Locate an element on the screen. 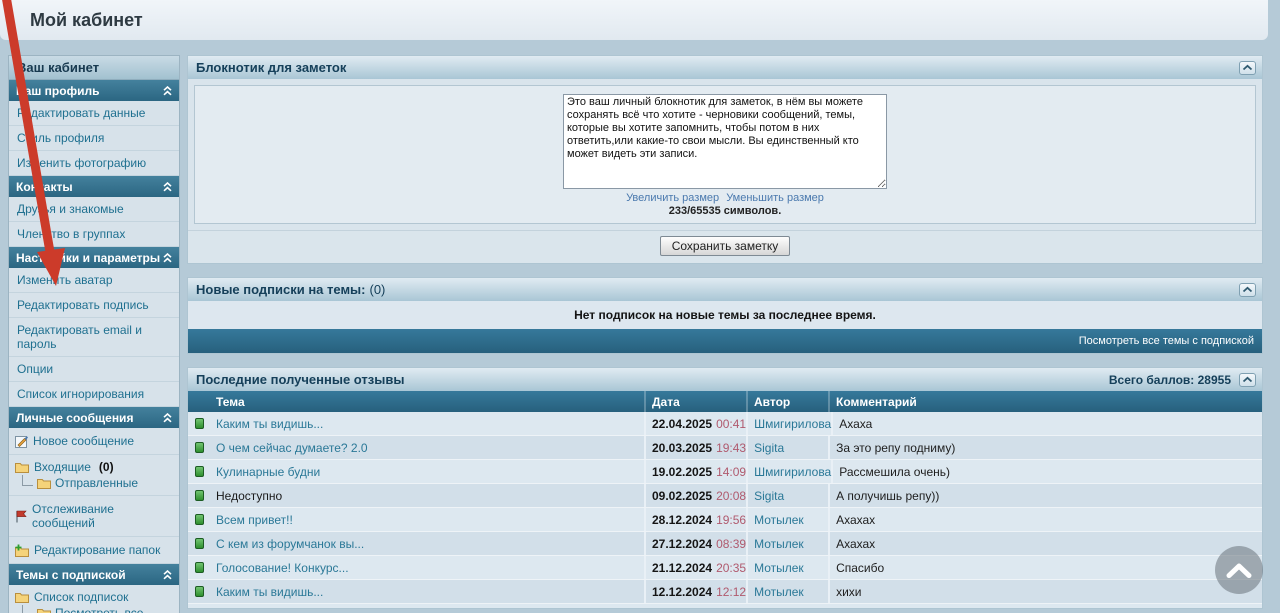 The height and width of the screenshot is (613, 1280). table-bottom-edge is located at coordinates (725, 606).